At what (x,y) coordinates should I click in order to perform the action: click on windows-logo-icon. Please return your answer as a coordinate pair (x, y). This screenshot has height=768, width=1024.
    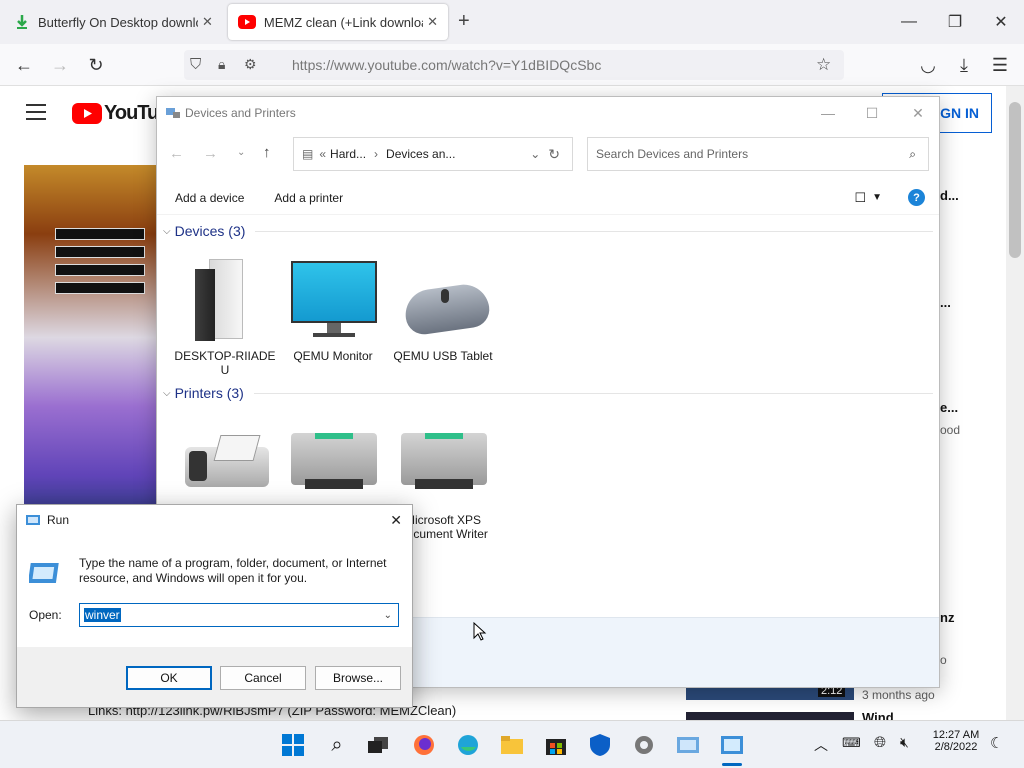
    Looking at the image, I should click on (293, 745).